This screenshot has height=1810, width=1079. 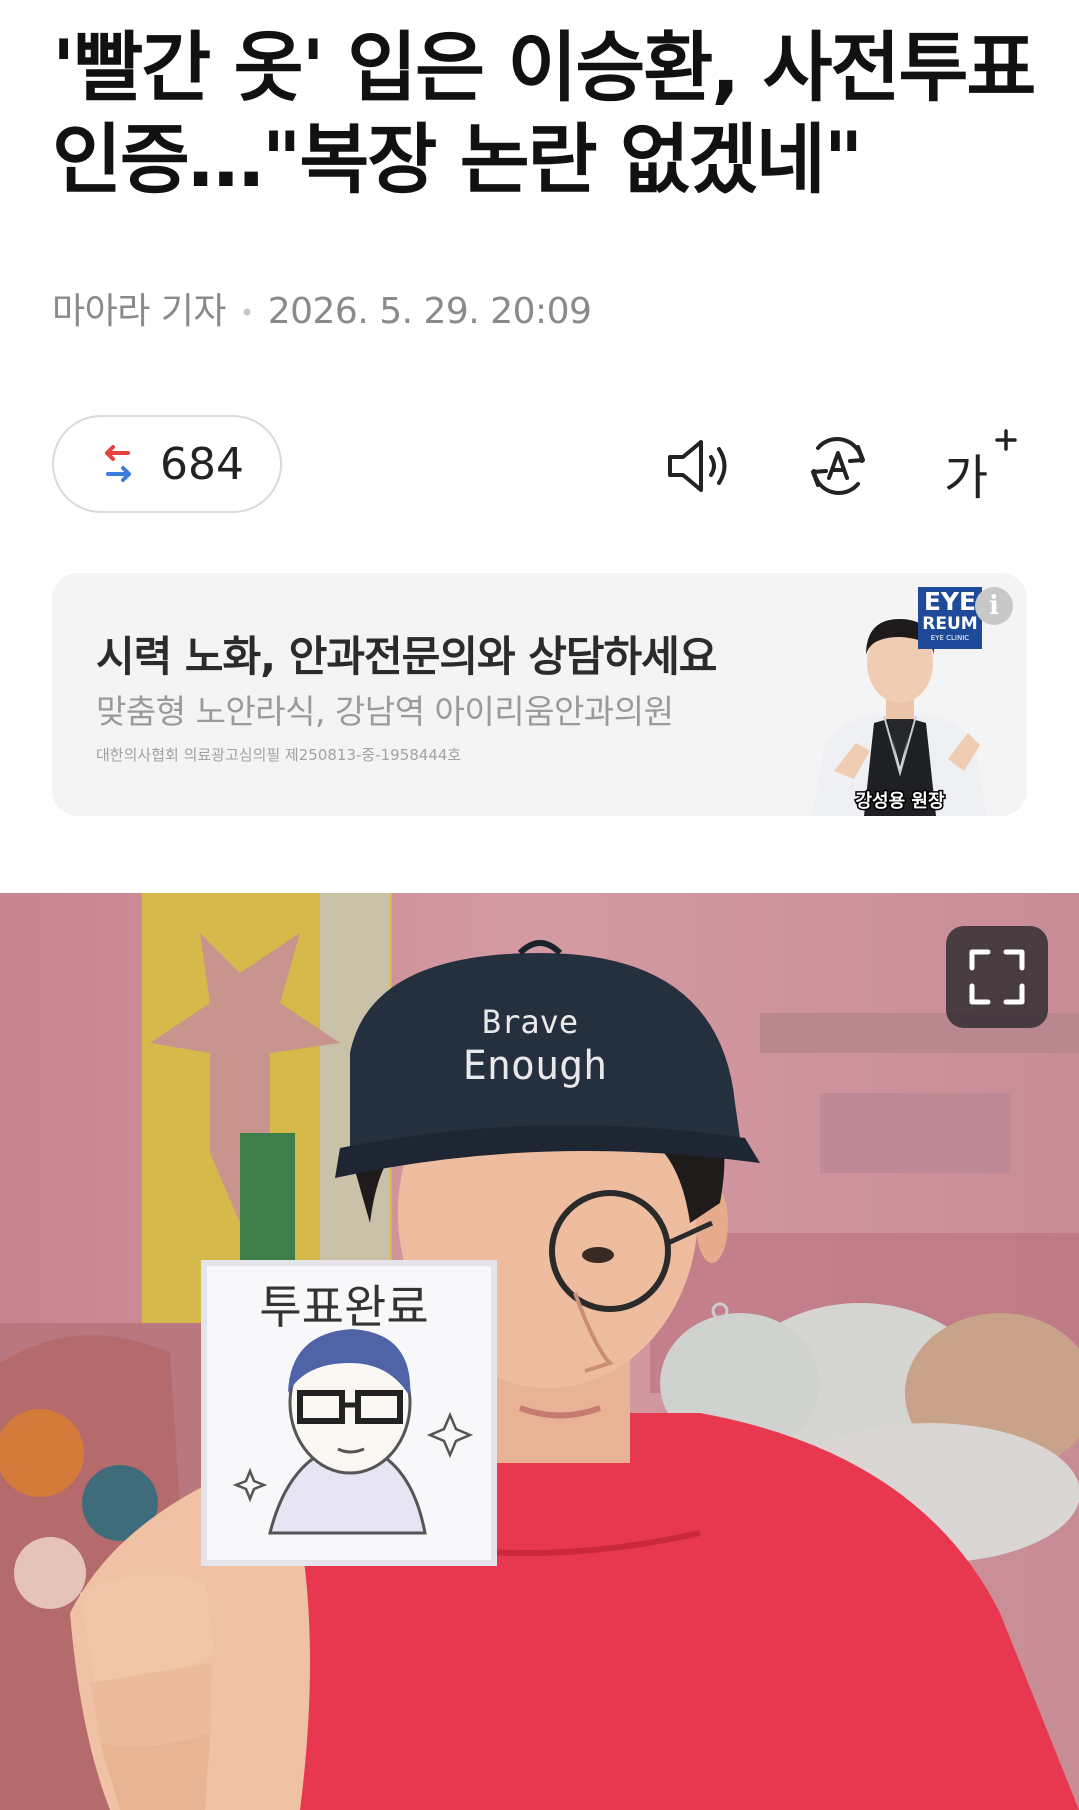 What do you see at coordinates (139, 311) in the screenshot?
I see `reporter-name: 마아라 기자` at bounding box center [139, 311].